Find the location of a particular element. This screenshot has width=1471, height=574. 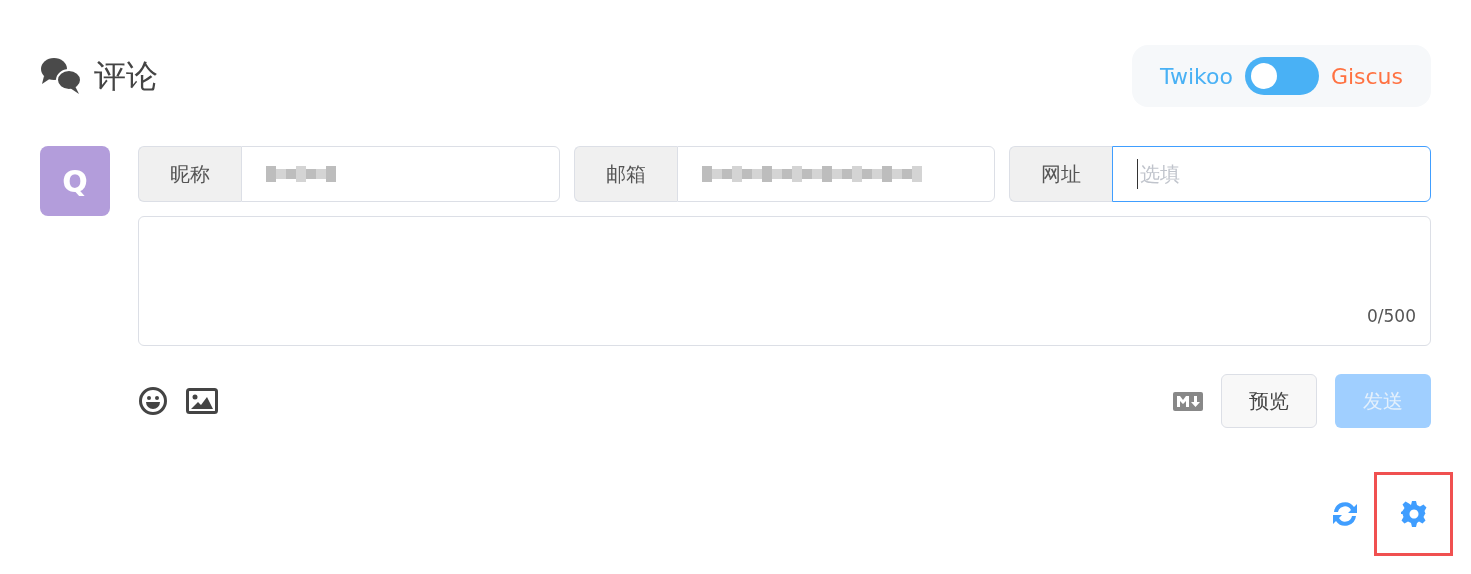

section-title: 评论 is located at coordinates (126, 76).